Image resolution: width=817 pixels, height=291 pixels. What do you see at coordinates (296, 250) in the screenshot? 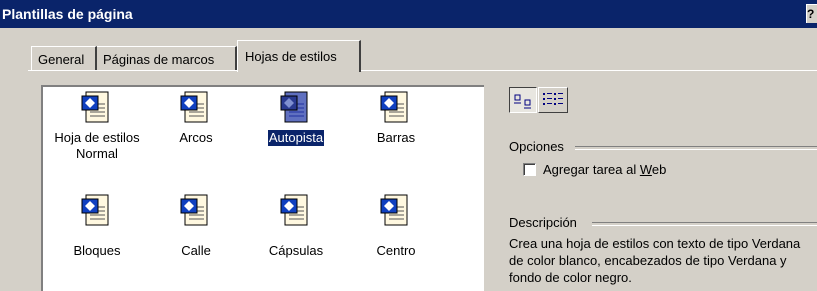
I see `template-label: Cápsulas` at bounding box center [296, 250].